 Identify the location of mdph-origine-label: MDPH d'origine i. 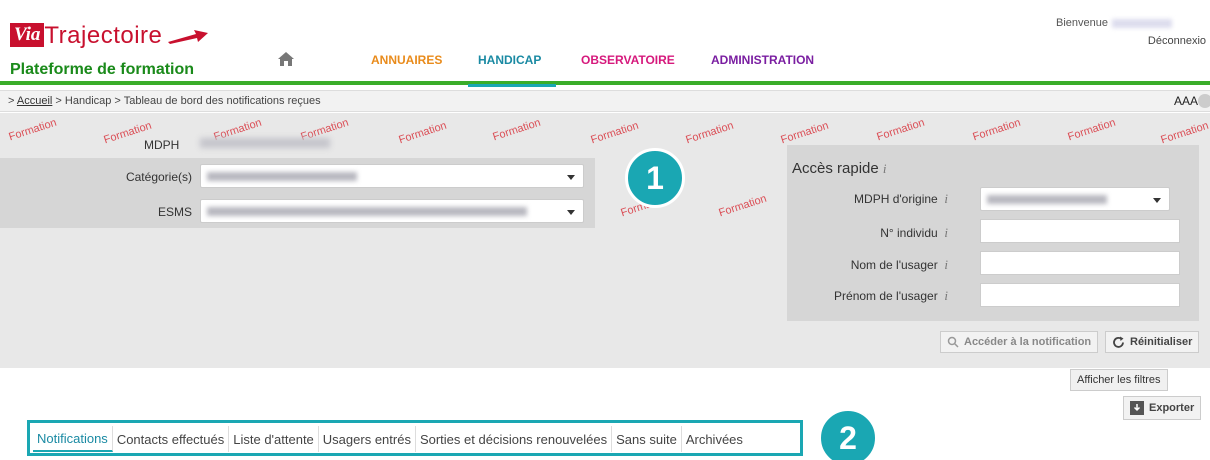
(878, 199).